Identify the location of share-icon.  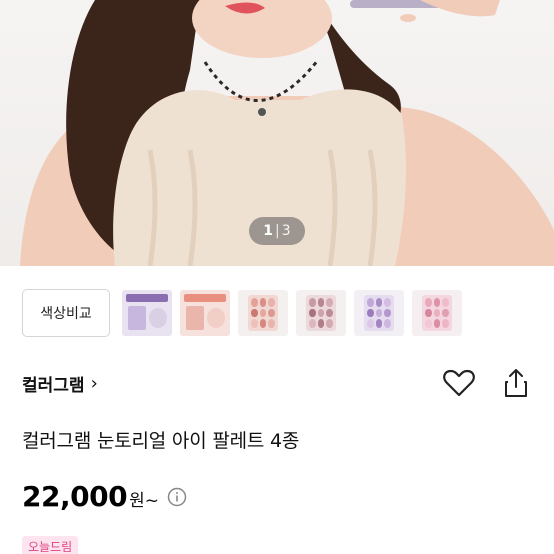
(516, 383).